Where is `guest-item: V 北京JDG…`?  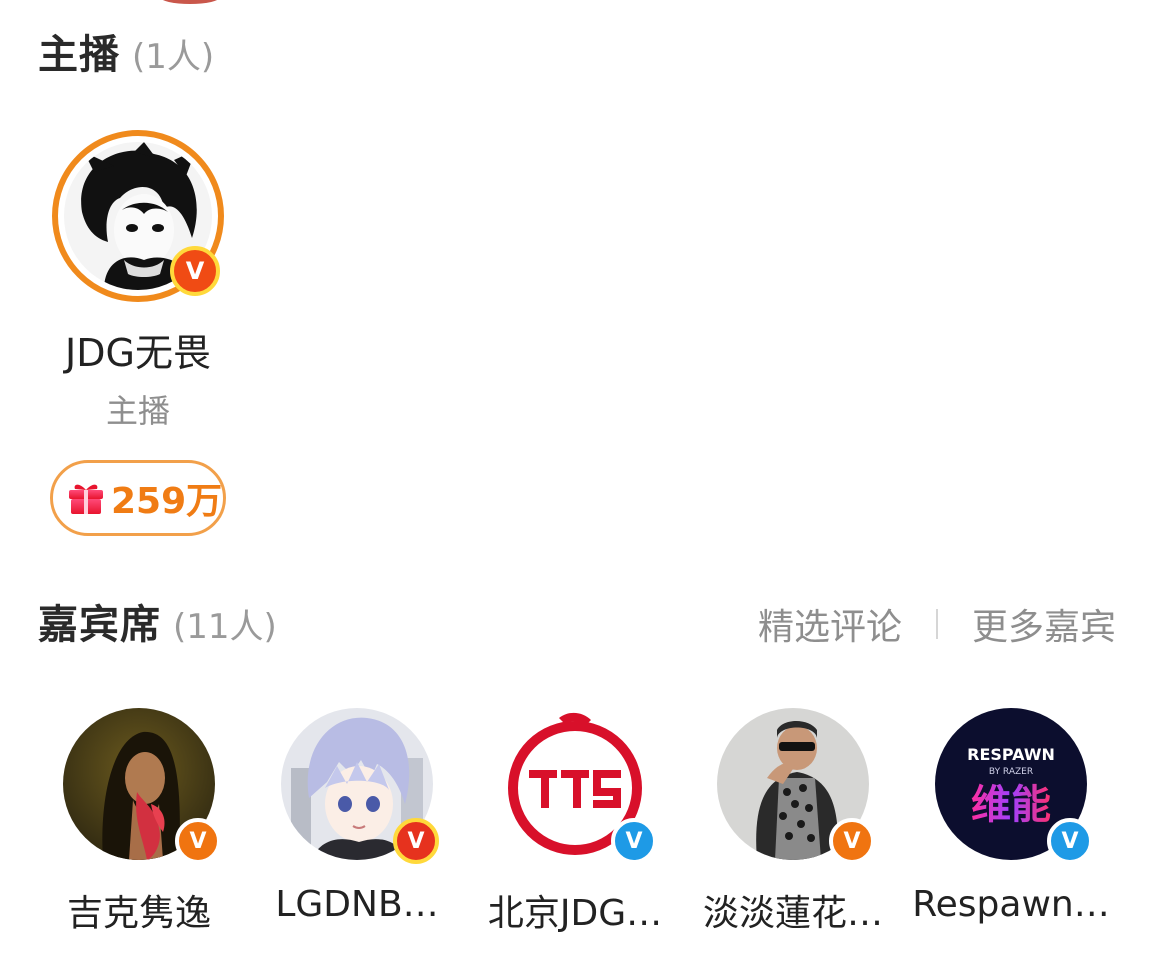 guest-item: V 北京JDG… is located at coordinates (575, 822).